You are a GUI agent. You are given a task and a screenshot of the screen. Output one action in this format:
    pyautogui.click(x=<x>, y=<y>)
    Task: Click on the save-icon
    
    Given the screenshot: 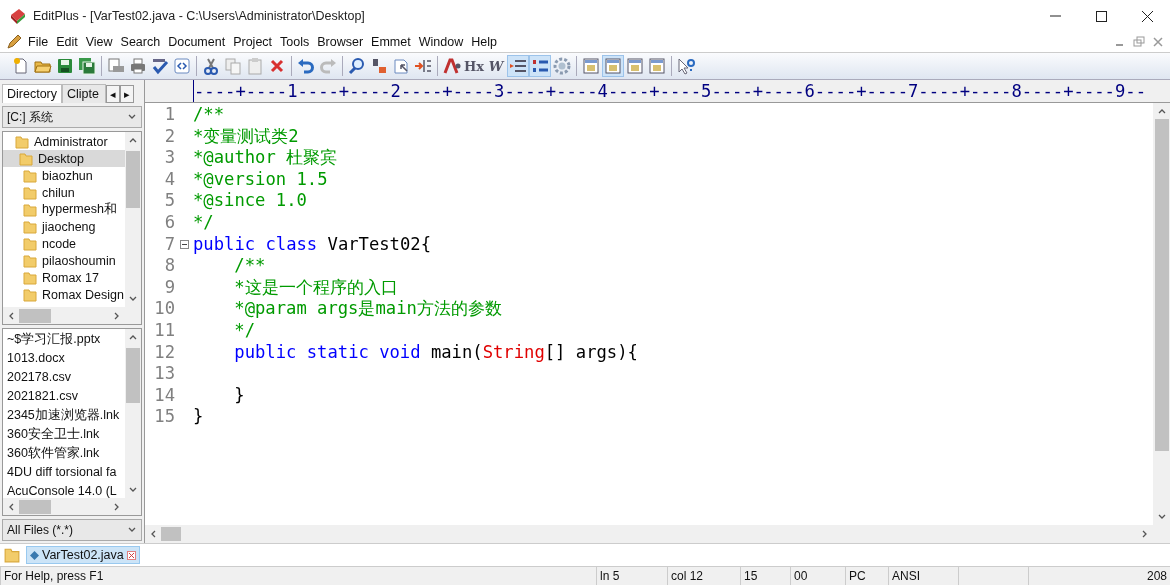 What is the action you would take?
    pyautogui.click(x=65, y=66)
    